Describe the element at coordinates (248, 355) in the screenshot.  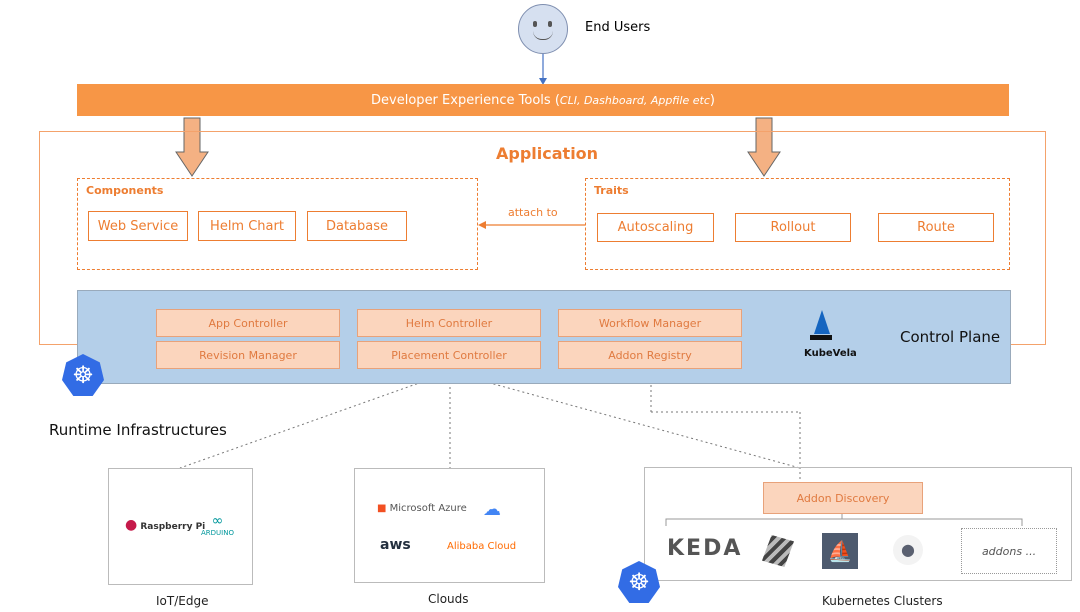
I see `revision-manager: Revision Manager` at that location.